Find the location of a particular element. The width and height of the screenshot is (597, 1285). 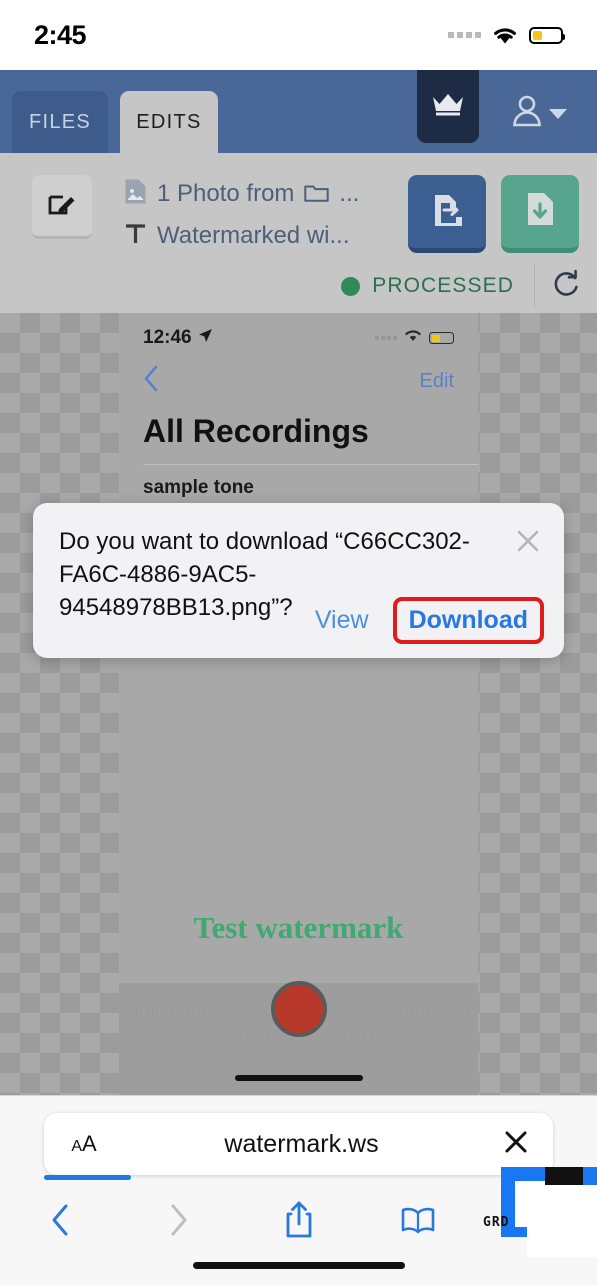

account-menu-button is located at coordinates (539, 113).